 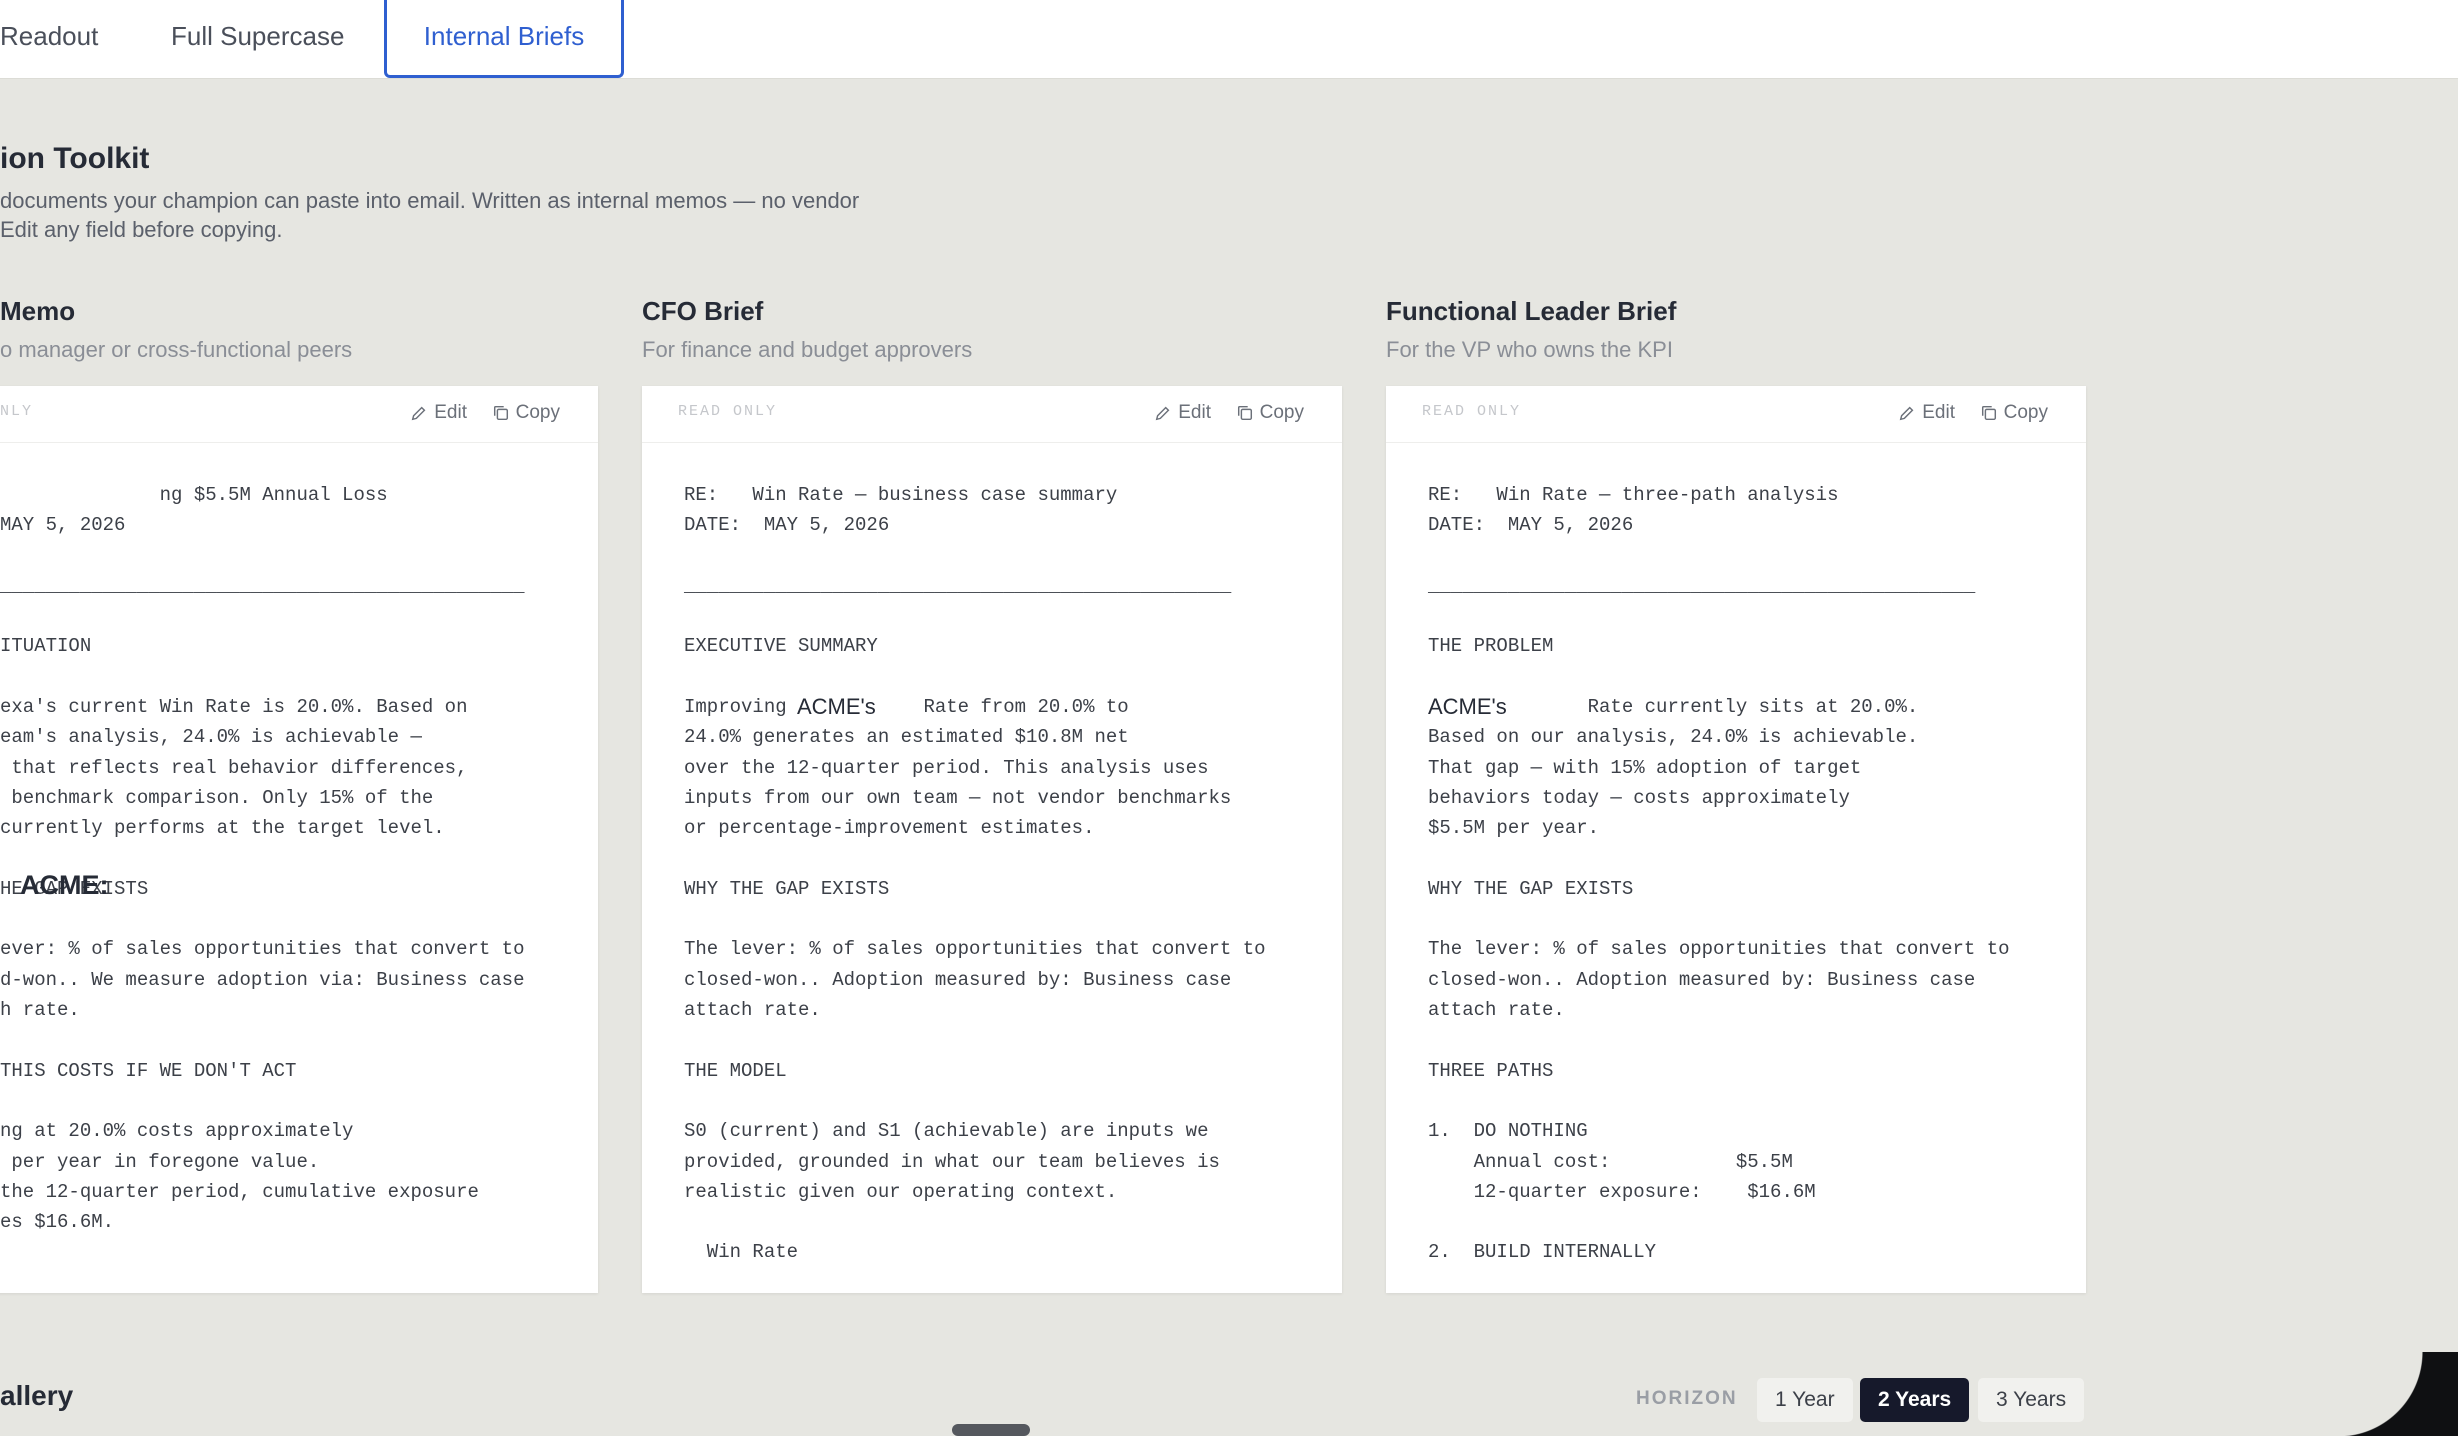 What do you see at coordinates (1687, 1398) in the screenshot?
I see `horizon-label: HORIZON` at bounding box center [1687, 1398].